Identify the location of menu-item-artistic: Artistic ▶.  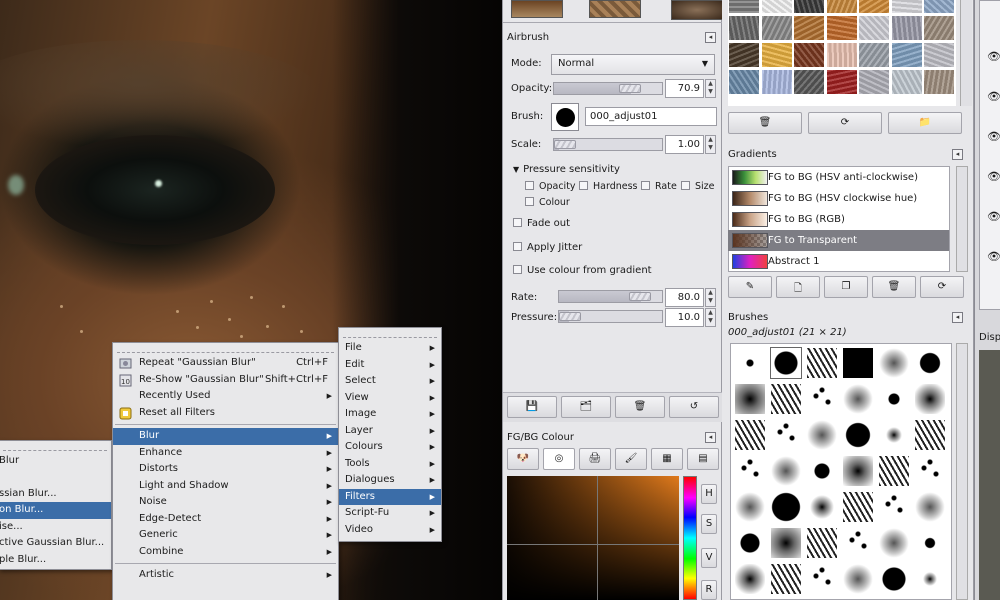
(225, 575).